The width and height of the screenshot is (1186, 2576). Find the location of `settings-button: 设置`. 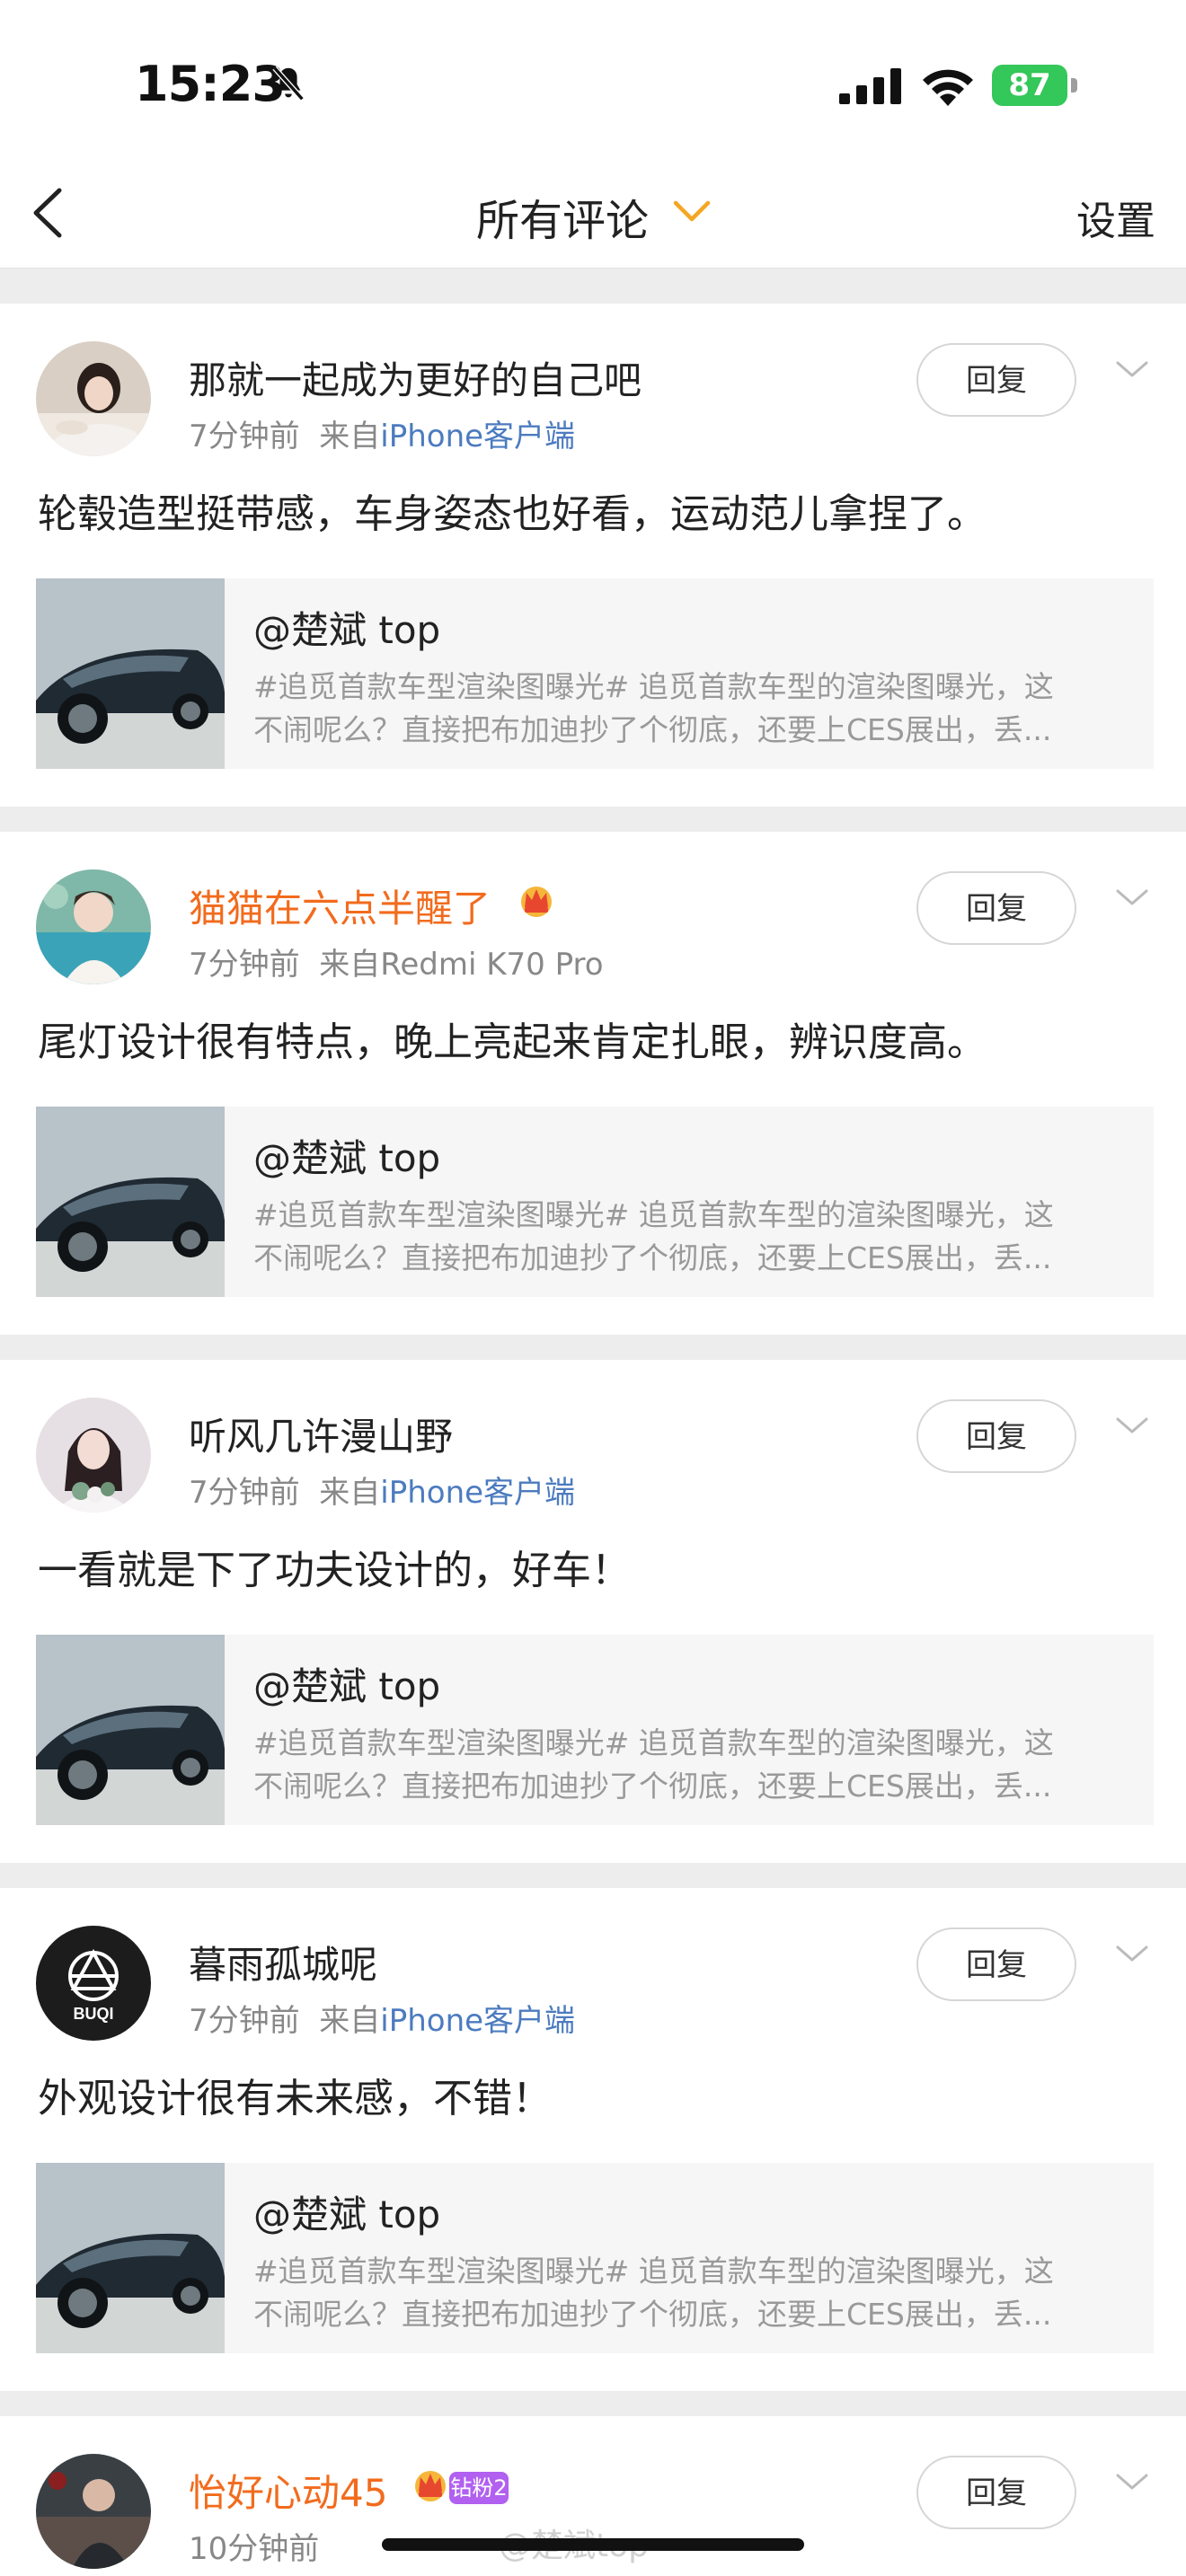

settings-button: 设置 is located at coordinates (1115, 217).